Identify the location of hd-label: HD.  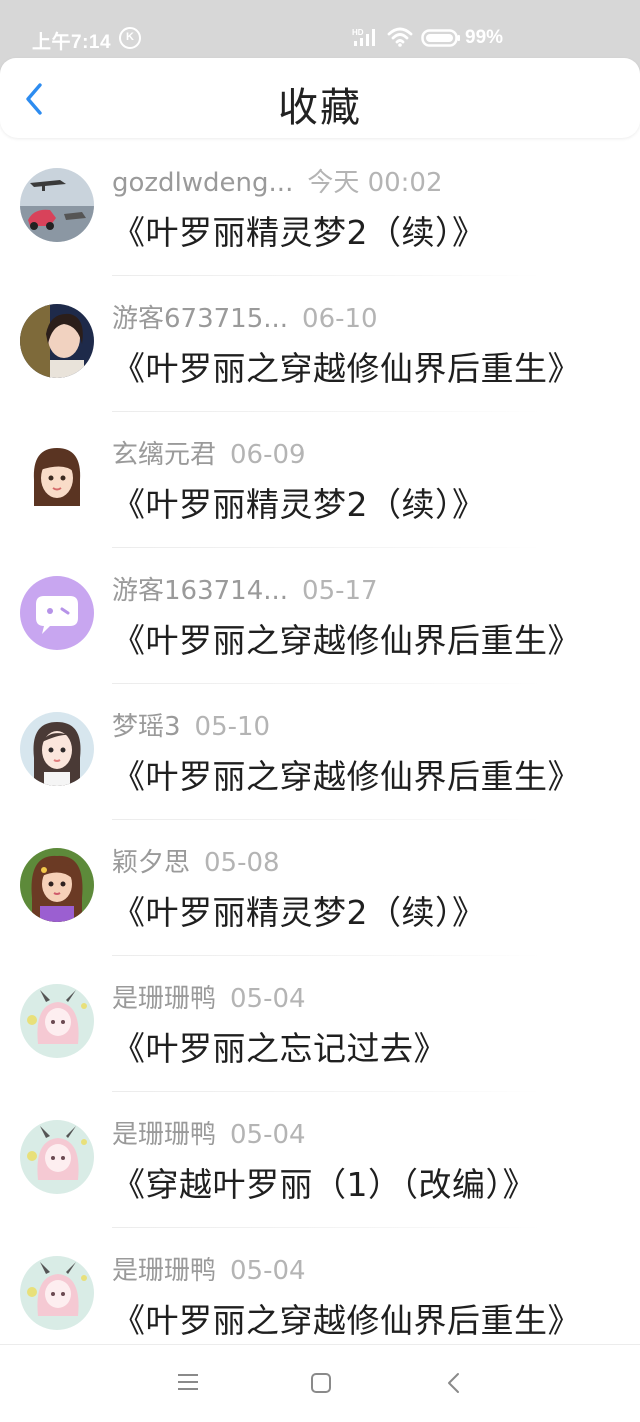
(358, 32).